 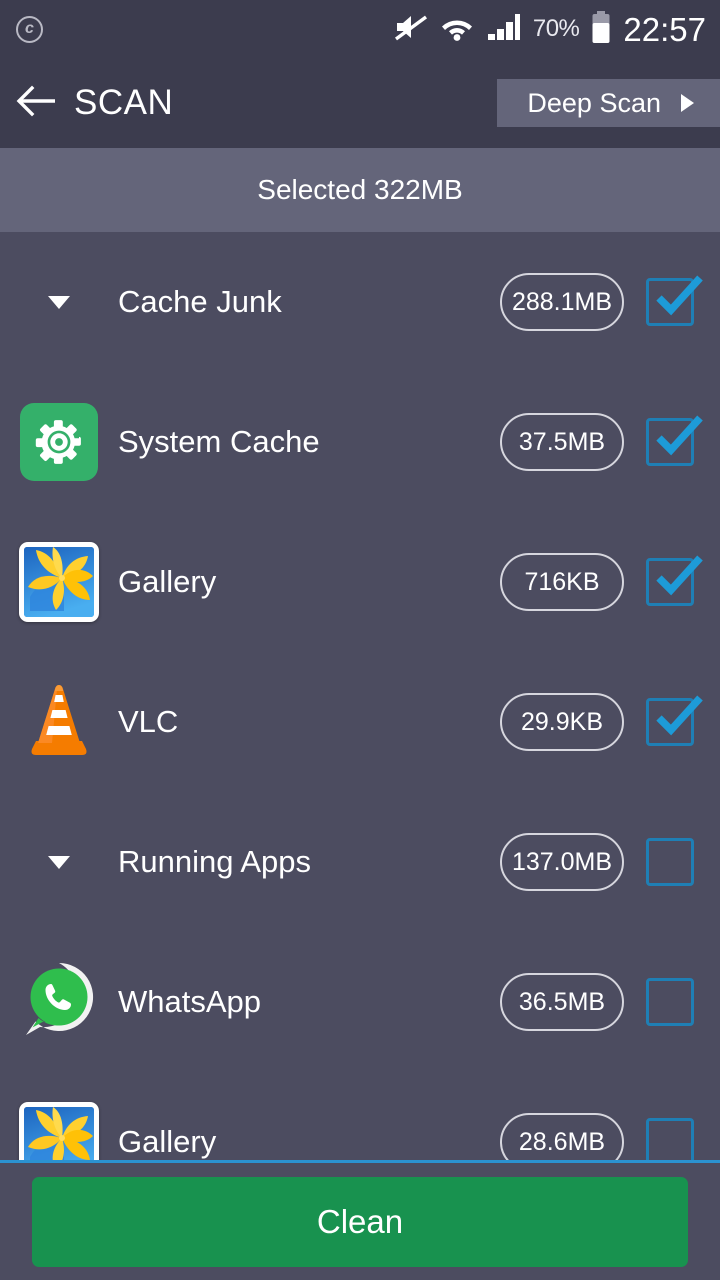 What do you see at coordinates (360, 442) in the screenshot?
I see `list-item-system-cache: System Cache 37.5MB` at bounding box center [360, 442].